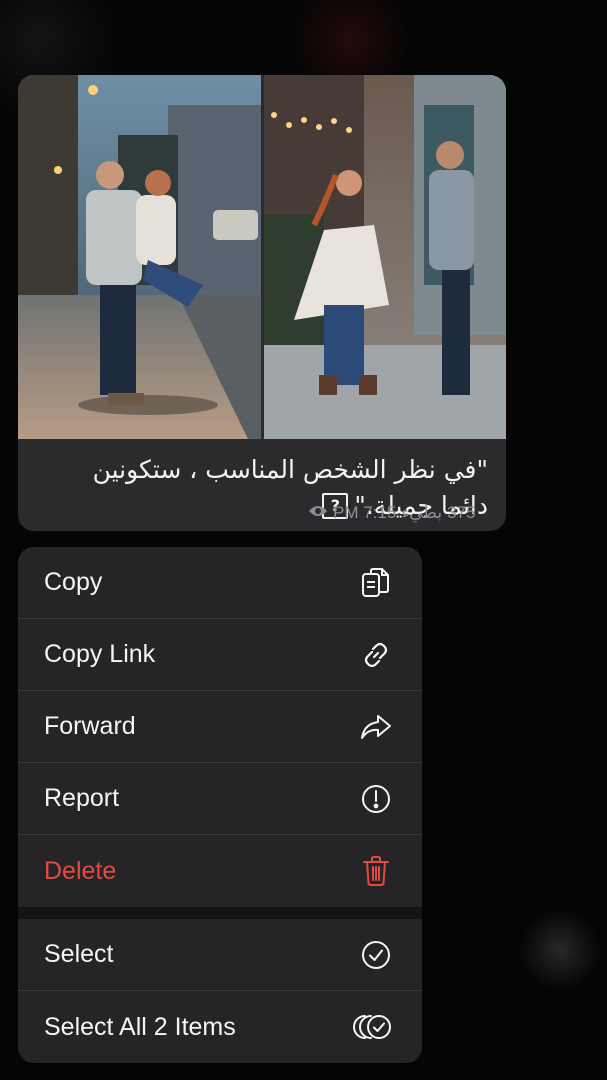 This screenshot has height=1080, width=607. What do you see at coordinates (318, 513) in the screenshot?
I see `views-icon` at bounding box center [318, 513].